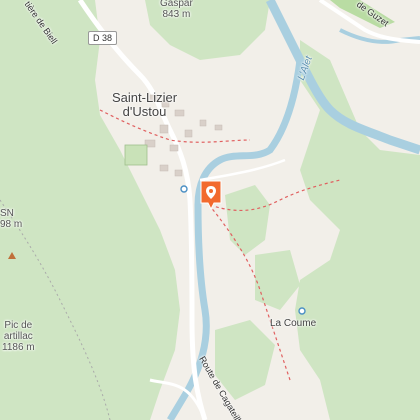 The width and height of the screenshot is (420, 420). I want to click on town-label: Saint-Lizier d'Ustou, so click(144, 105).